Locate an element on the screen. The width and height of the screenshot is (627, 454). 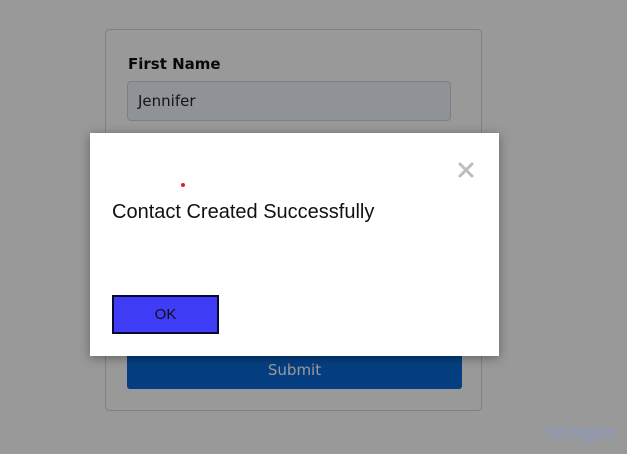
brand-watermark: inogic is located at coordinates (581, 433).